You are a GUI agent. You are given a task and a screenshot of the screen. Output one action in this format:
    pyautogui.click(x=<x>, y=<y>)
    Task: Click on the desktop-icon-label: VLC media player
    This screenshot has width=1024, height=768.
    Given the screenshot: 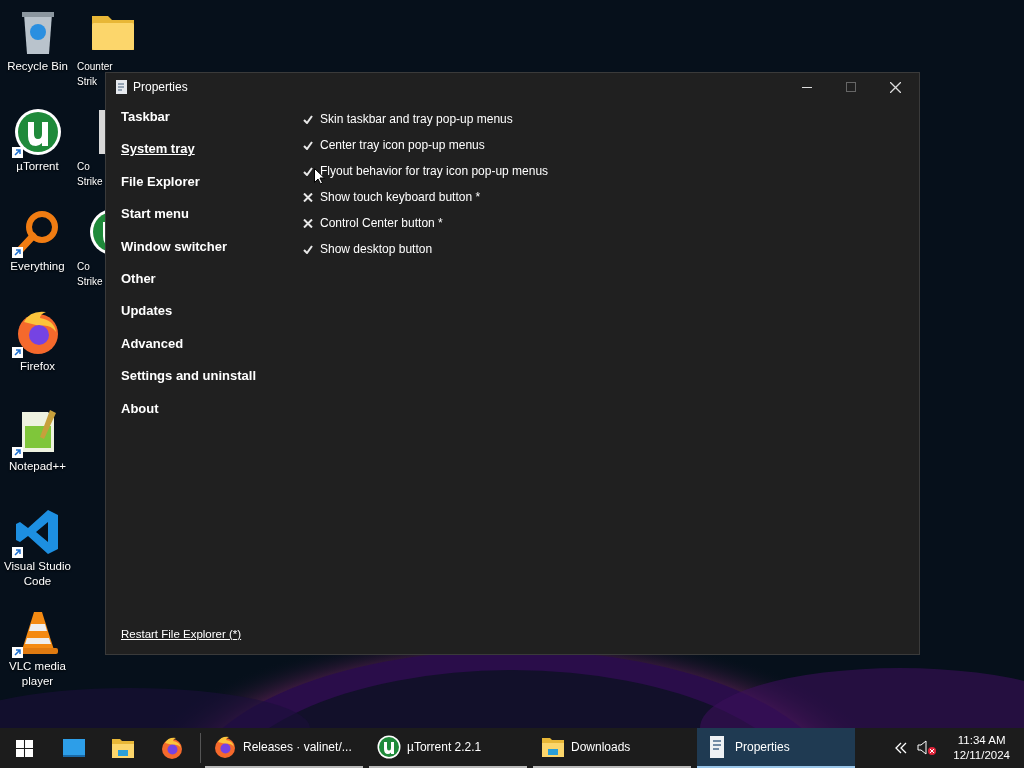 What is the action you would take?
    pyautogui.click(x=37, y=674)
    